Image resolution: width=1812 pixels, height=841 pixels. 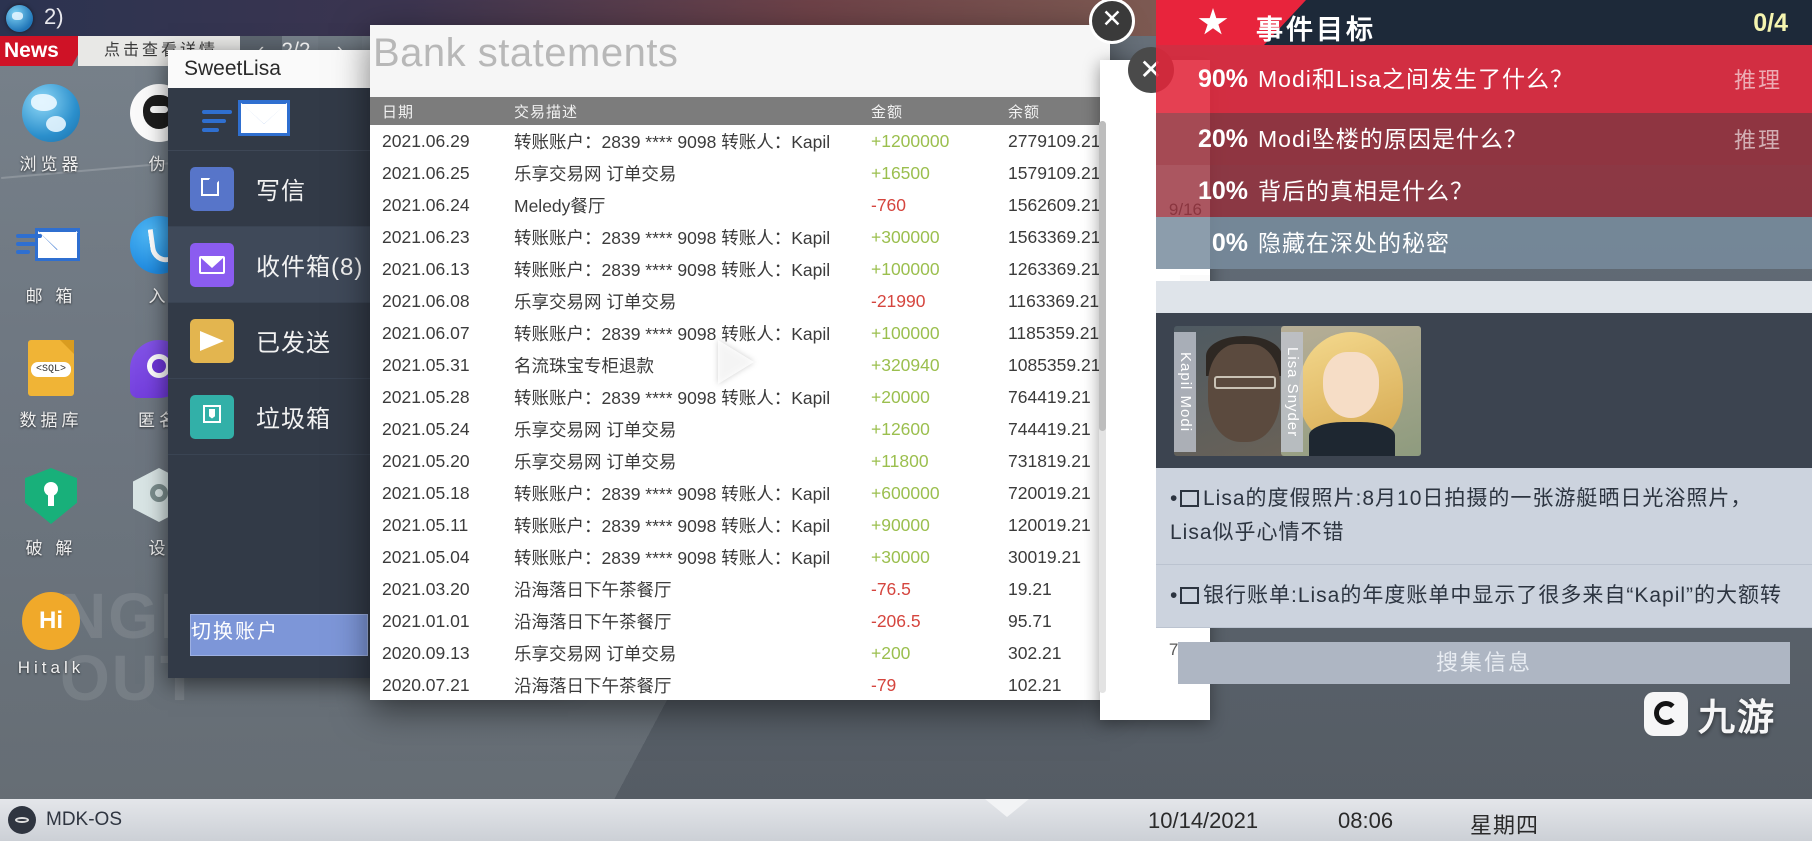 What do you see at coordinates (426, 364) in the screenshot?
I see `cell-date: 2021.05.31` at bounding box center [426, 364].